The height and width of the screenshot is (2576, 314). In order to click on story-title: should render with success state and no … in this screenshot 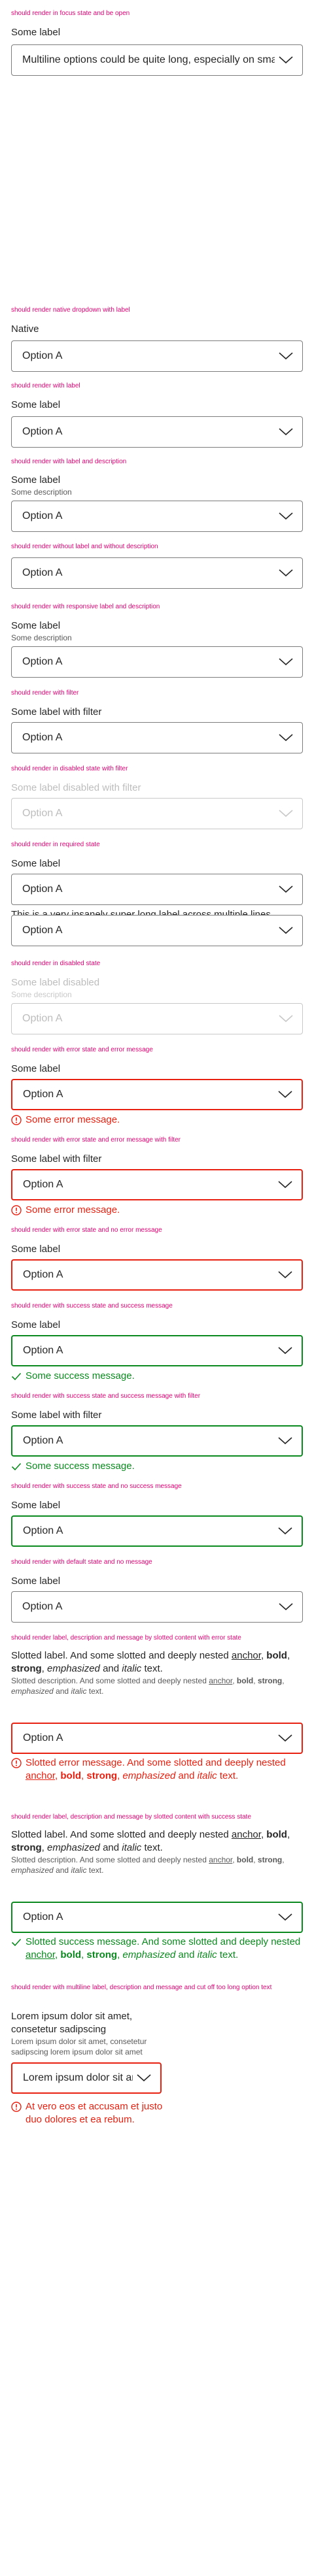, I will do `click(97, 1486)`.